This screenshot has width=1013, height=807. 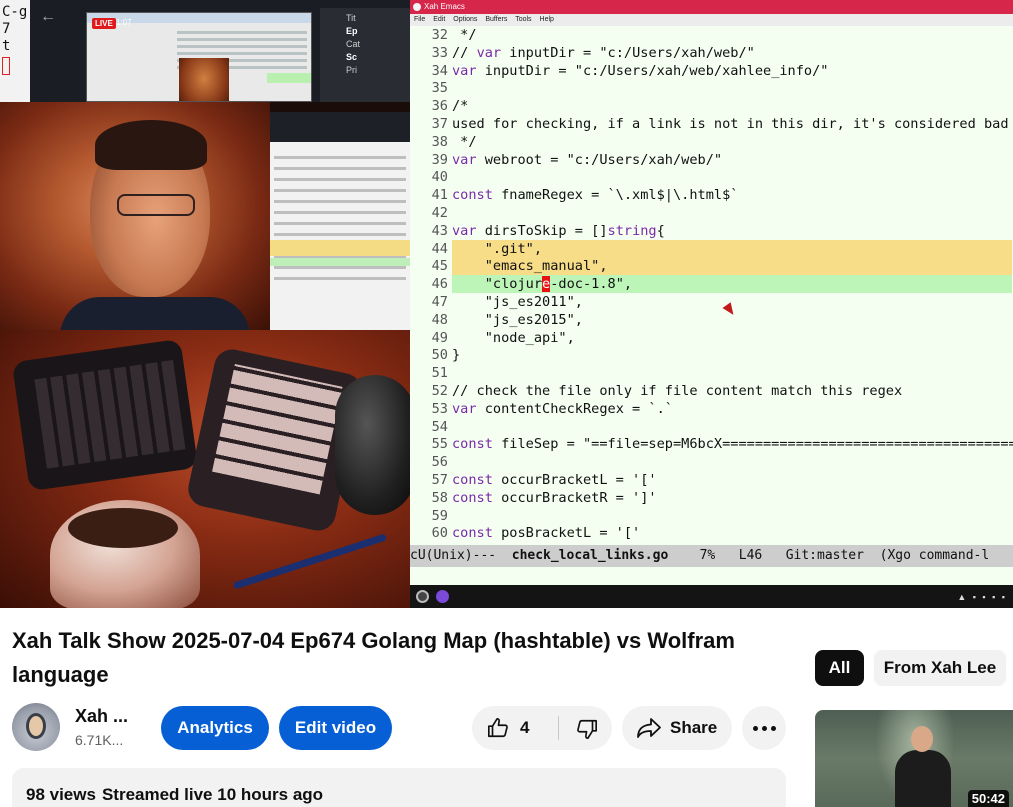 I want to click on menu-file: File, so click(x=420, y=19).